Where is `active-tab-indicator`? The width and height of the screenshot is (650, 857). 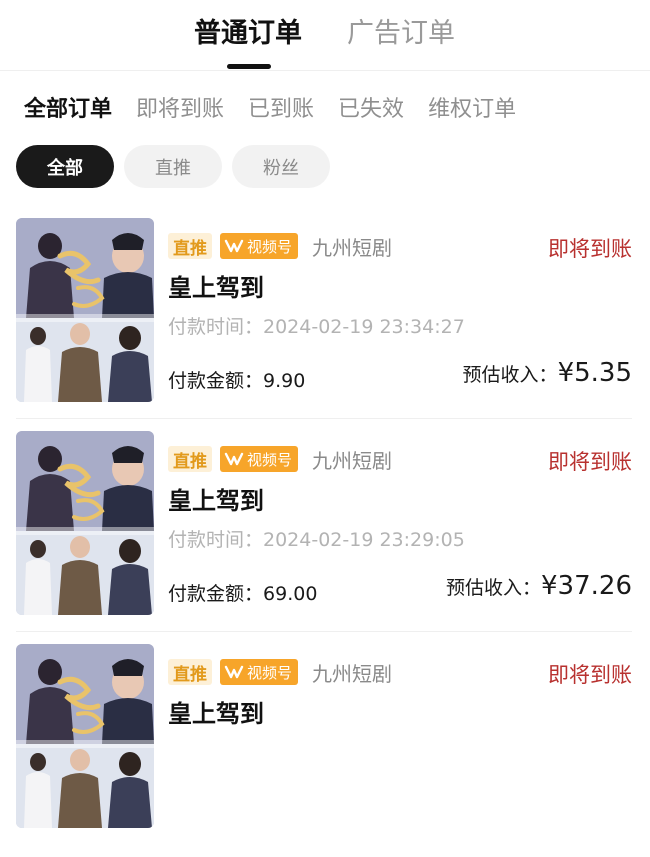
active-tab-indicator is located at coordinates (249, 66).